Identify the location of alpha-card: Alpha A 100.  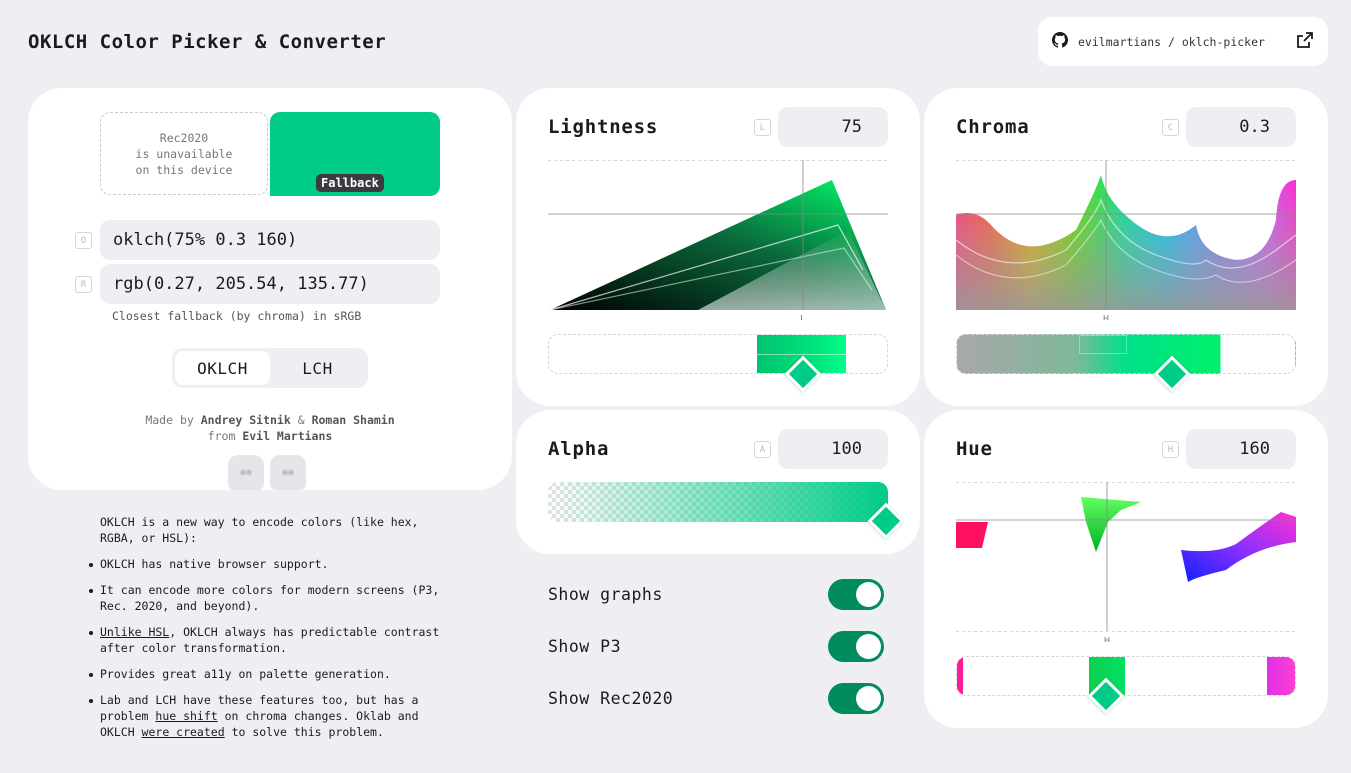
(718, 482).